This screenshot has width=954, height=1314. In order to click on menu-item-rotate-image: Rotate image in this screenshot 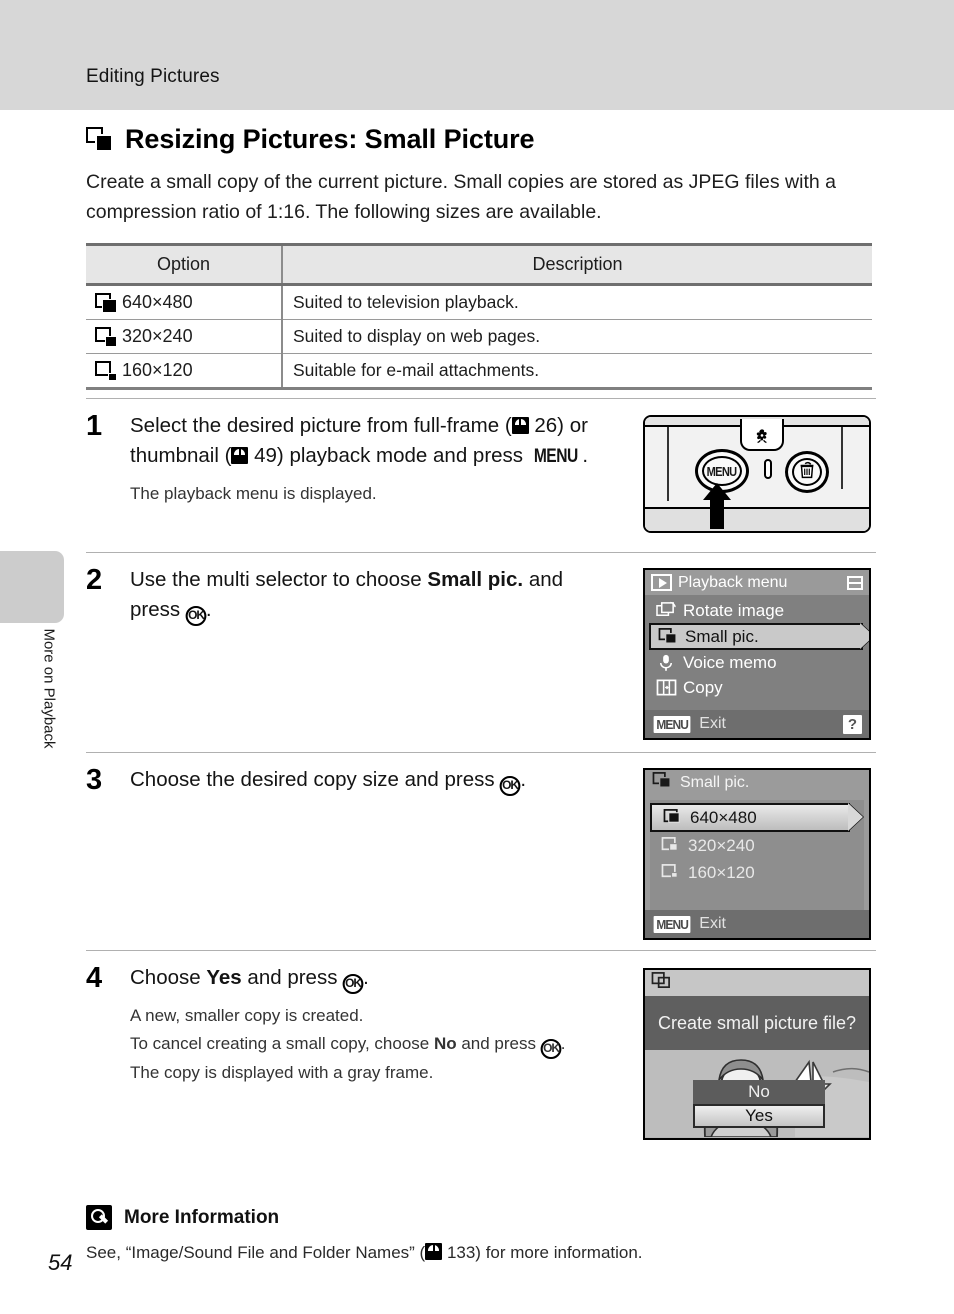, I will do `click(757, 610)`.